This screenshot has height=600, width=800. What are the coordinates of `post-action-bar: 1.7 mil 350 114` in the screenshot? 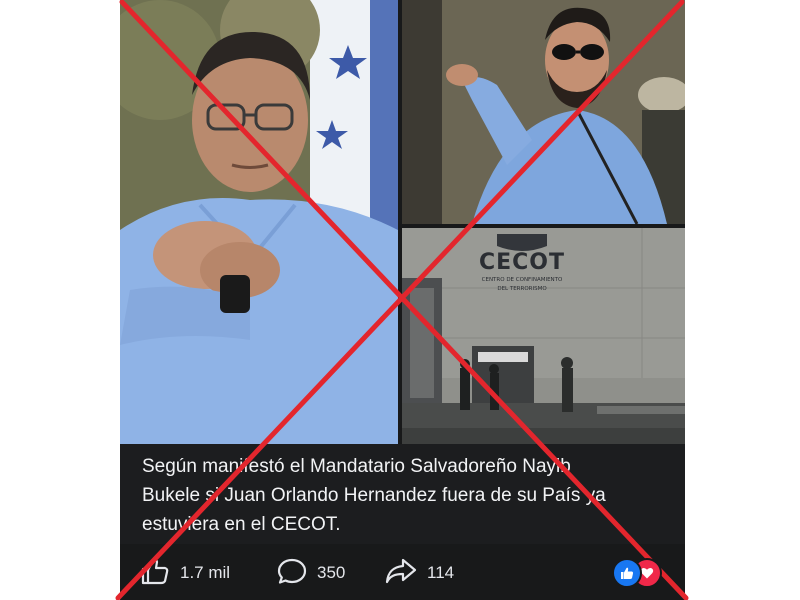 It's located at (402, 574).